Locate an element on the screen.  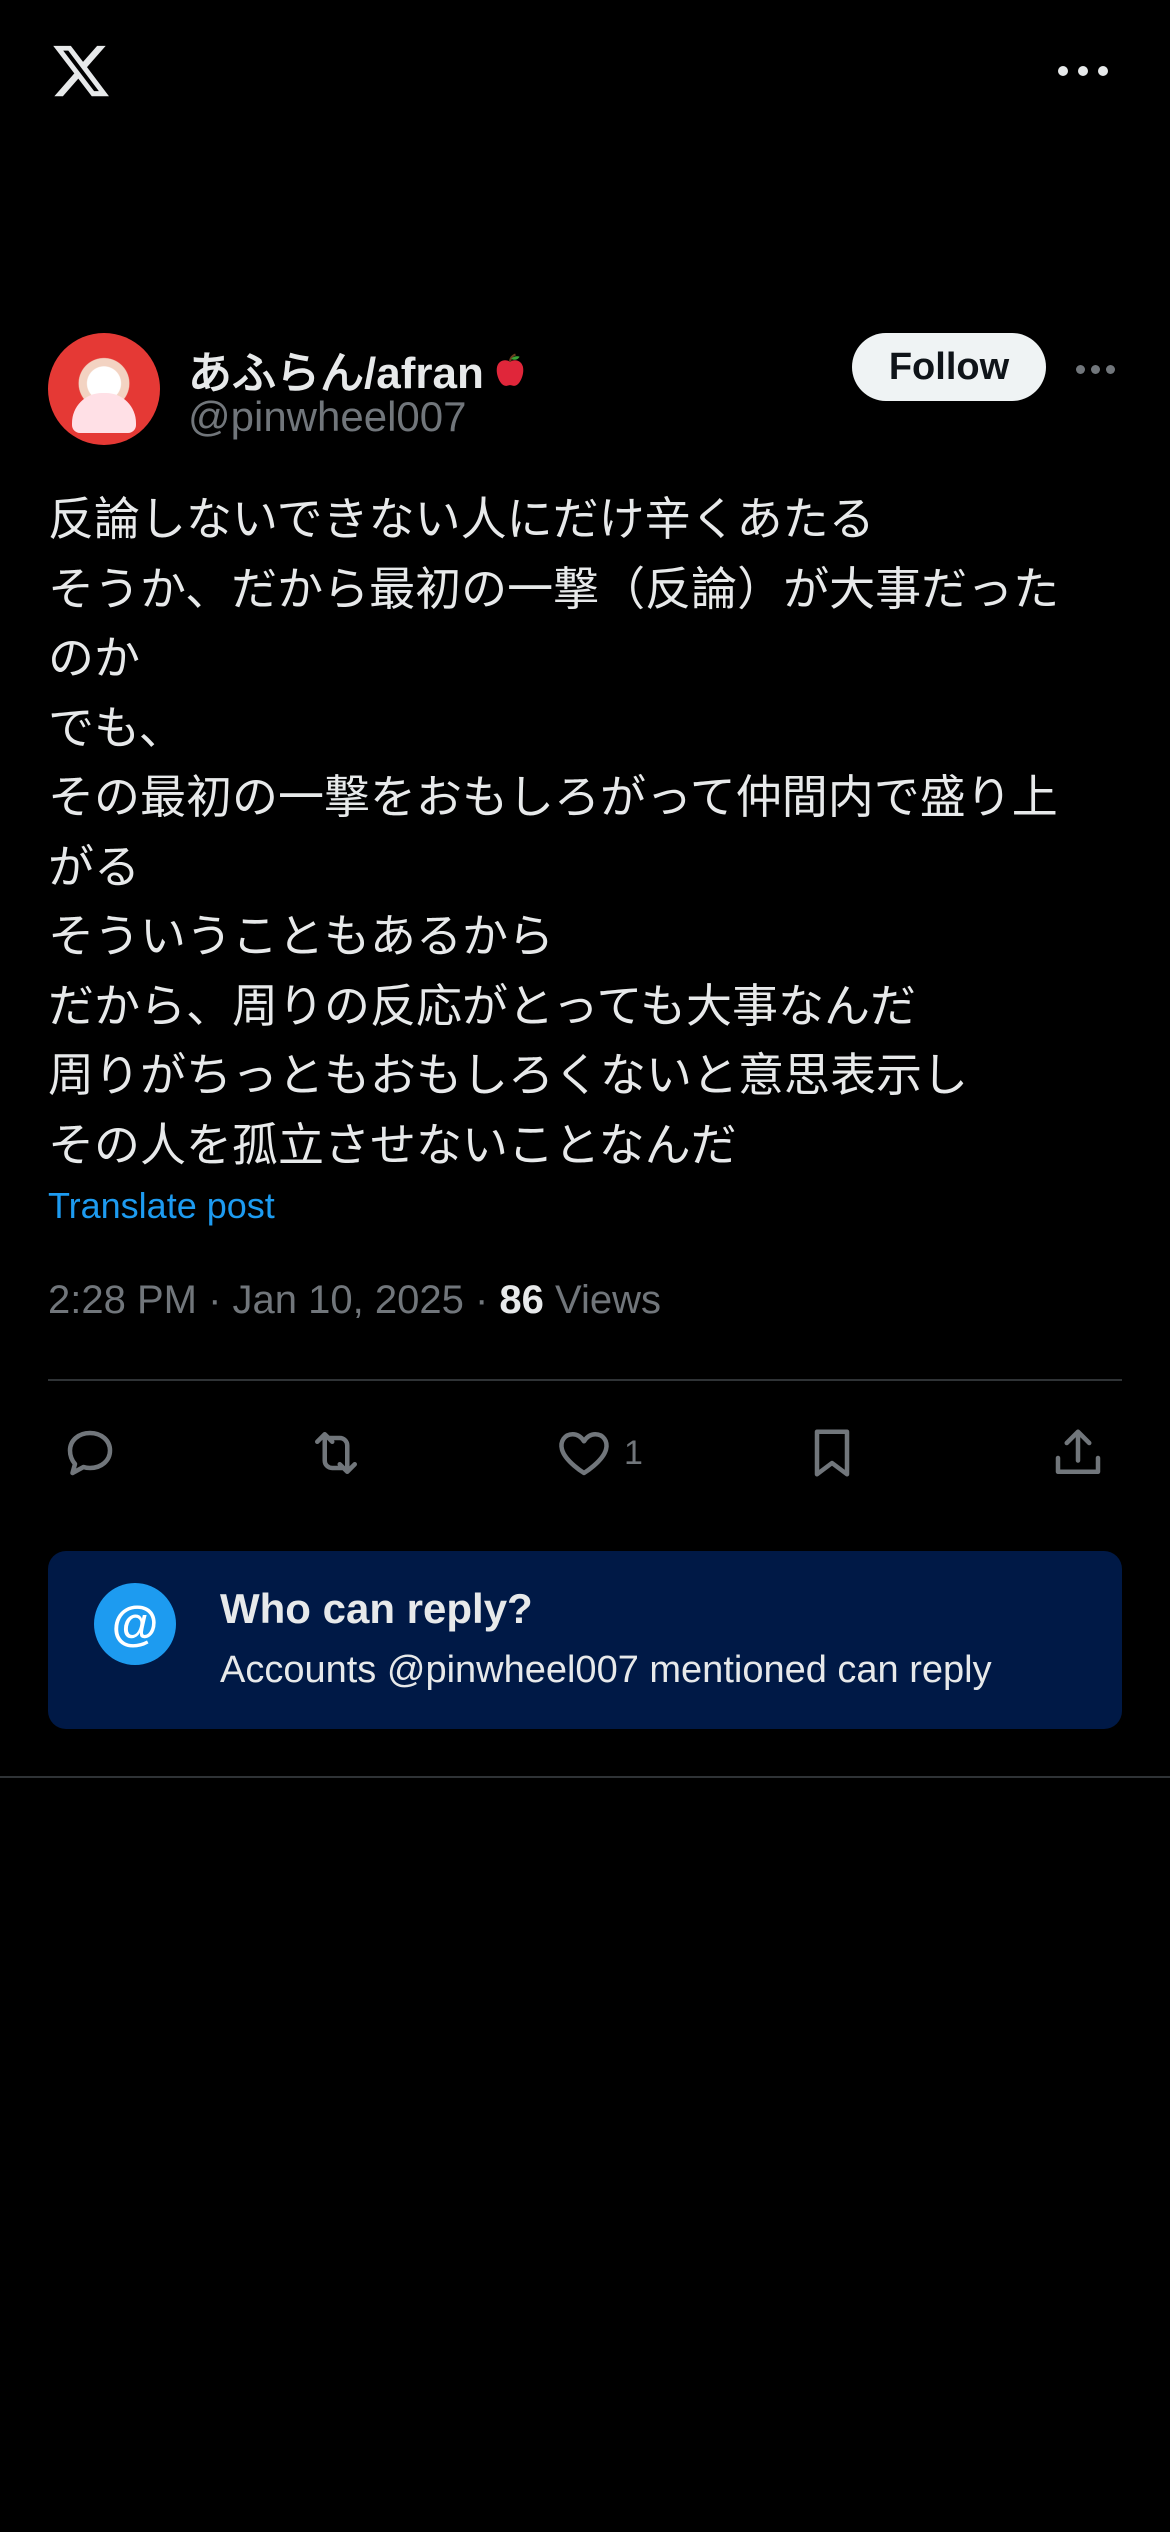
avatar is located at coordinates (104, 389).